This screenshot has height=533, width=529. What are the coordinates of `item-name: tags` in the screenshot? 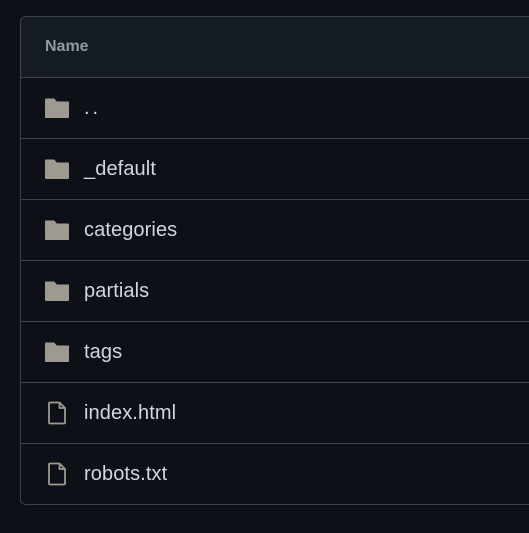 It's located at (103, 351).